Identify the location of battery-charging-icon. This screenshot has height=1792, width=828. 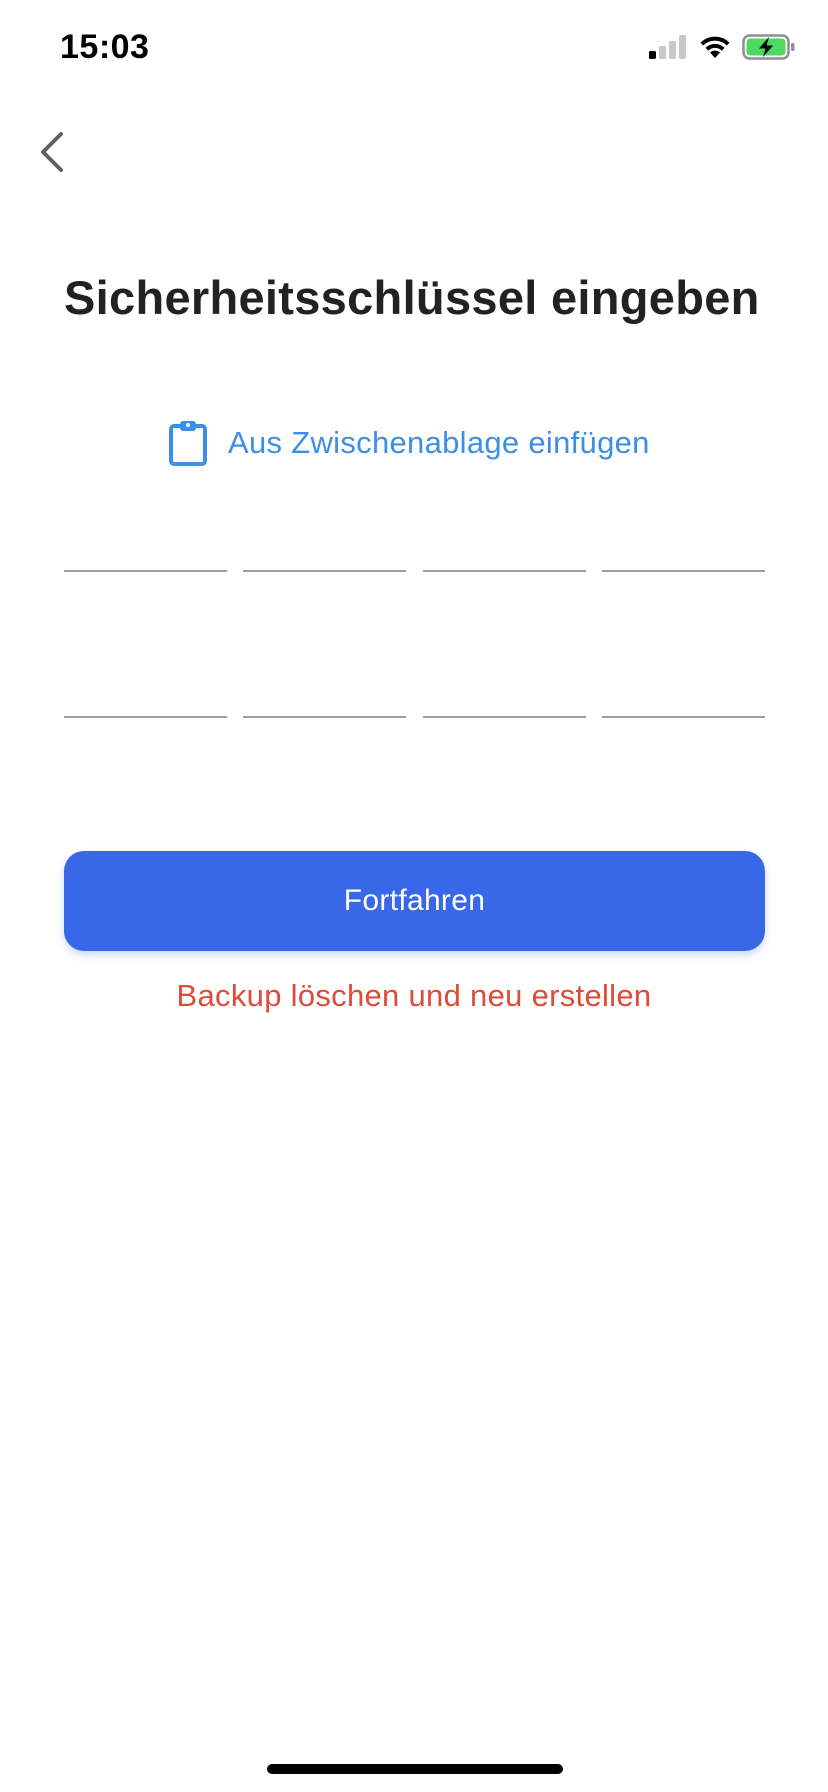
(768, 47).